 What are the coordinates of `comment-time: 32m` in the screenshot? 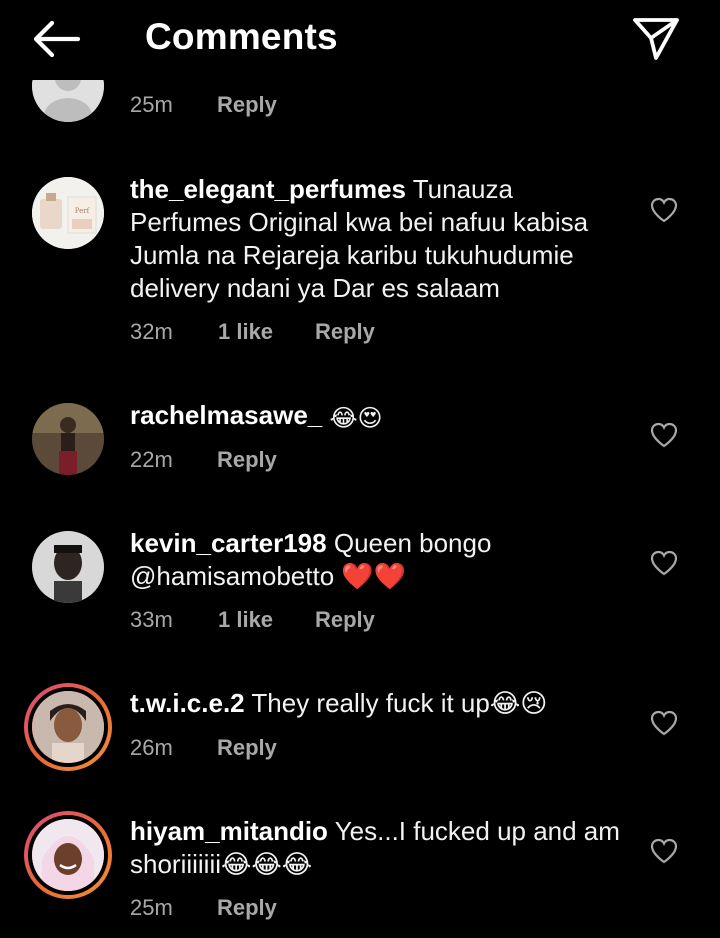 It's located at (151, 331).